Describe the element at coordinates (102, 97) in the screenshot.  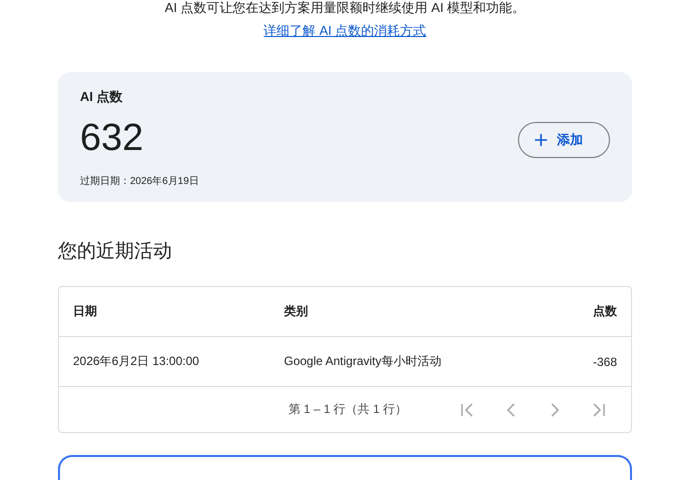
I see `card-title: AI 点数` at that location.